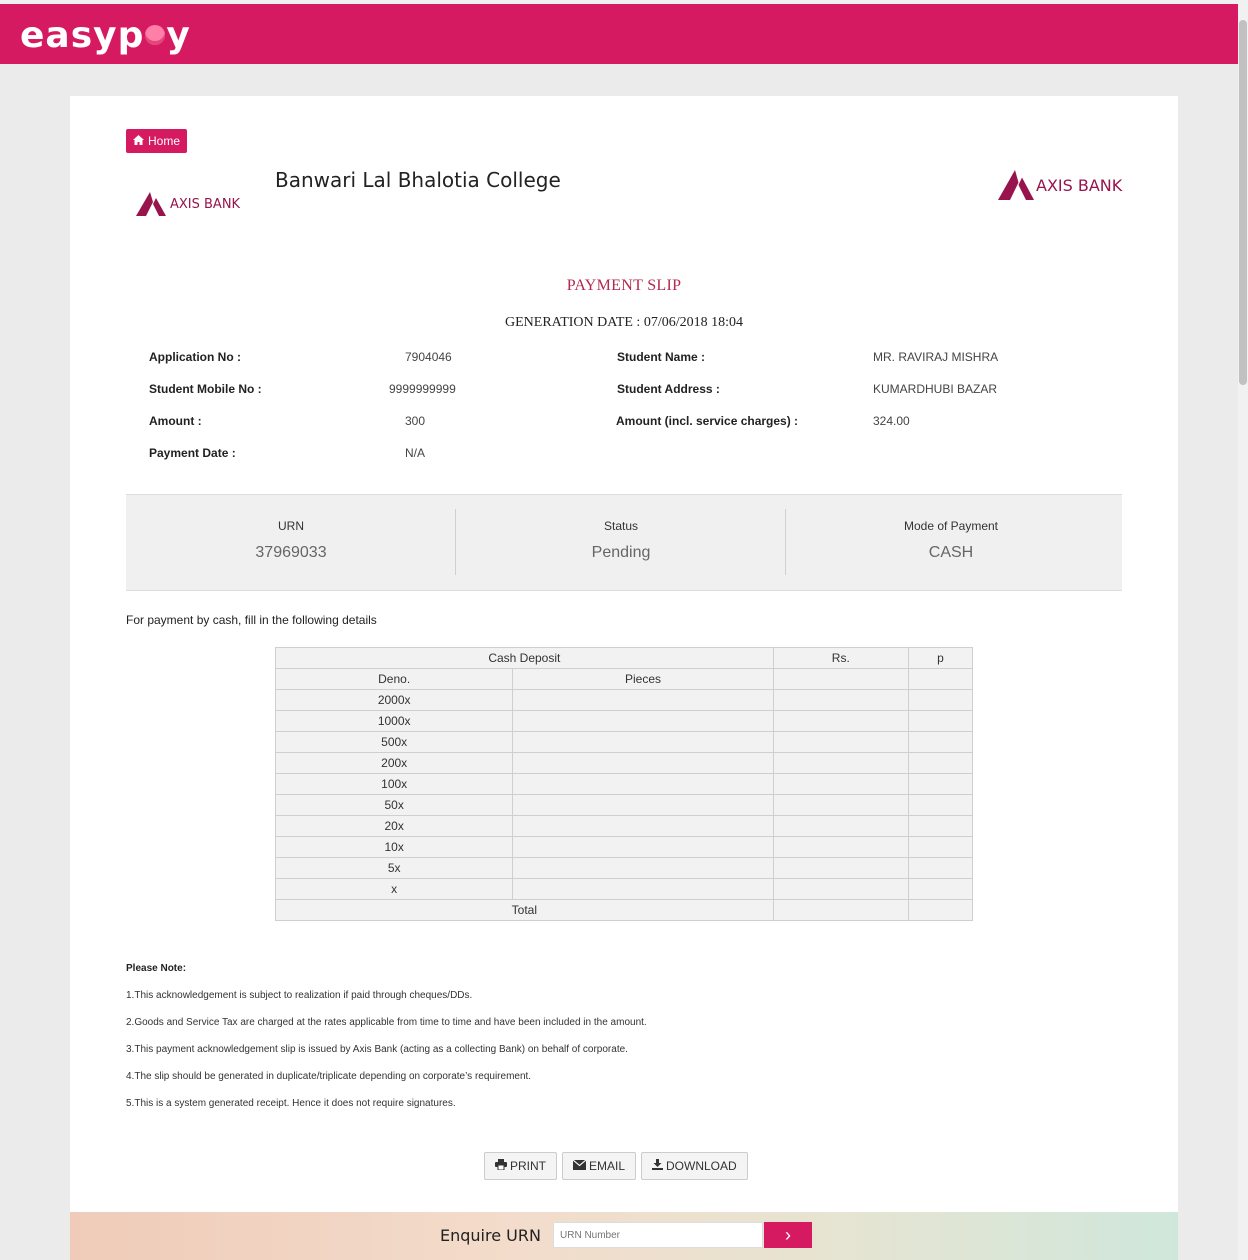 The image size is (1248, 1260). What do you see at coordinates (658, 1166) in the screenshot?
I see `download-icon` at bounding box center [658, 1166].